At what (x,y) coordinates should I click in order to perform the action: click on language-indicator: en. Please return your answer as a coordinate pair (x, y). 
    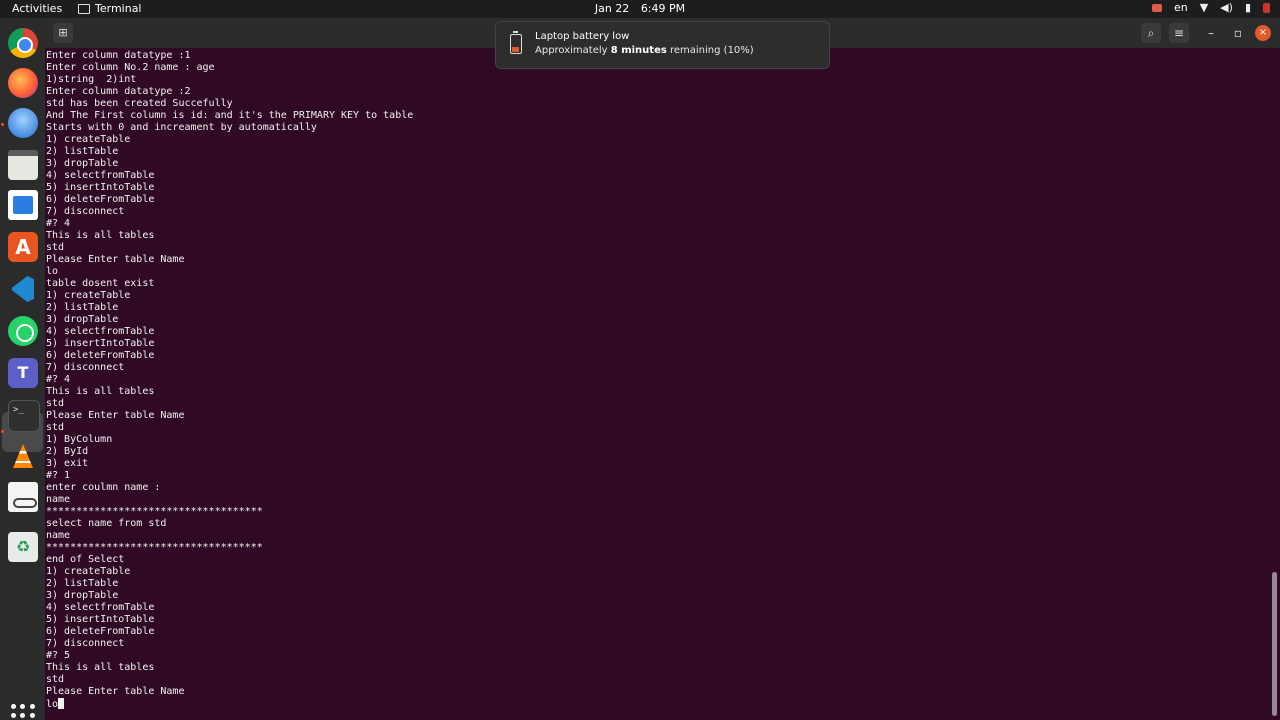
    Looking at the image, I should click on (1181, 7).